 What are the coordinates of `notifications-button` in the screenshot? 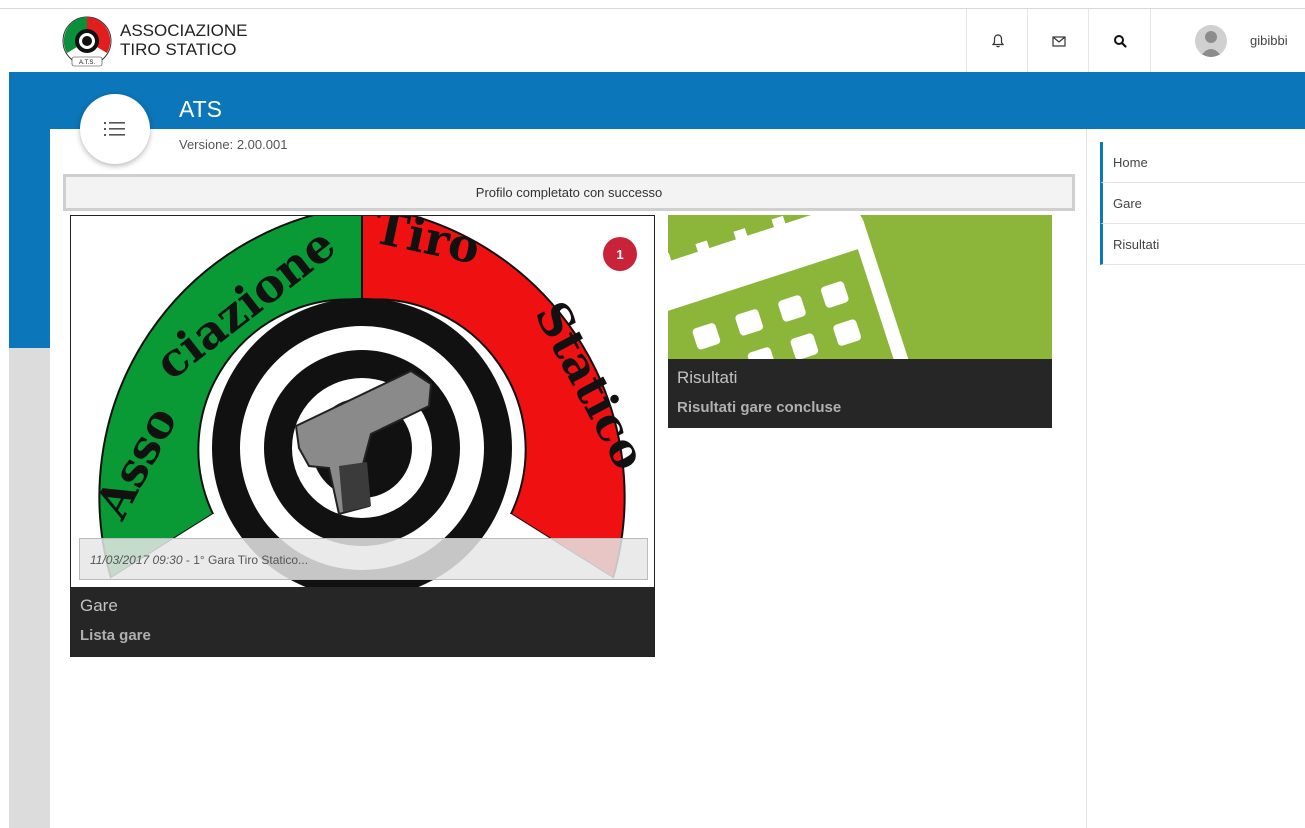 It's located at (997, 40).